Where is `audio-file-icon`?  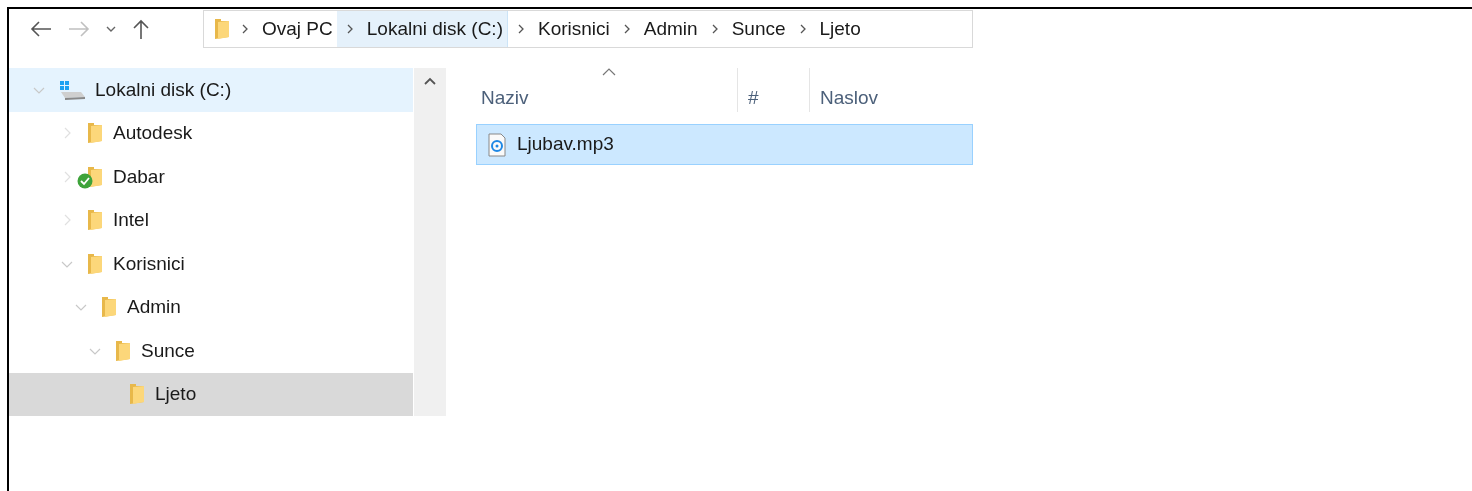
audio-file-icon is located at coordinates (497, 144).